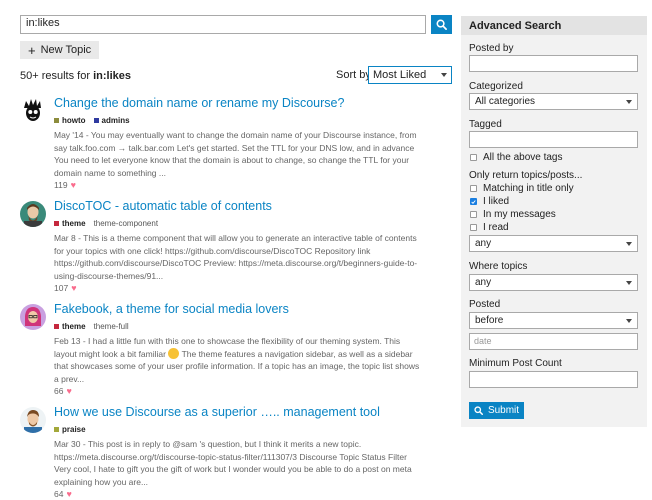  What do you see at coordinates (553, 139) in the screenshot?
I see `tags-input` at bounding box center [553, 139].